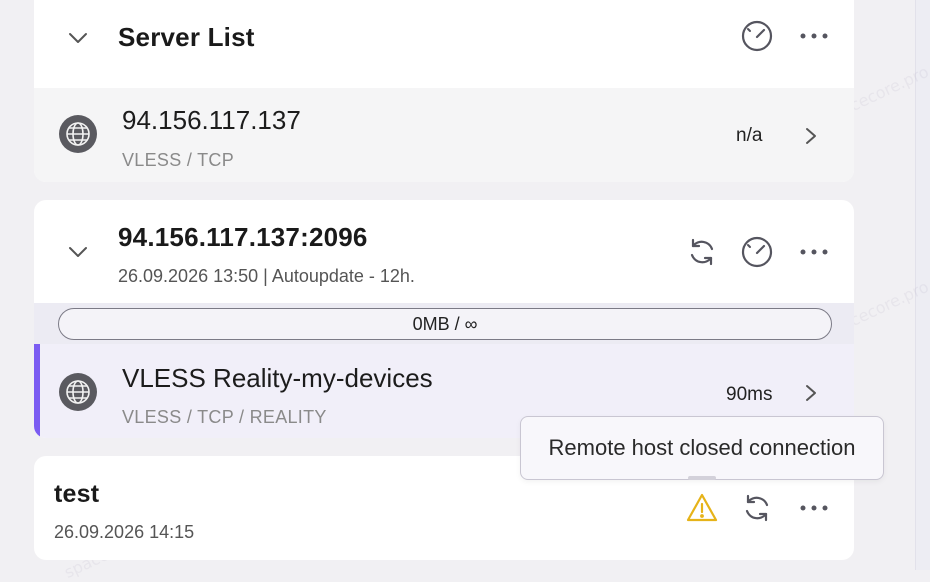 The height and width of the screenshot is (582, 930). I want to click on error-tooltip: Remote host closed connection, so click(702, 448).